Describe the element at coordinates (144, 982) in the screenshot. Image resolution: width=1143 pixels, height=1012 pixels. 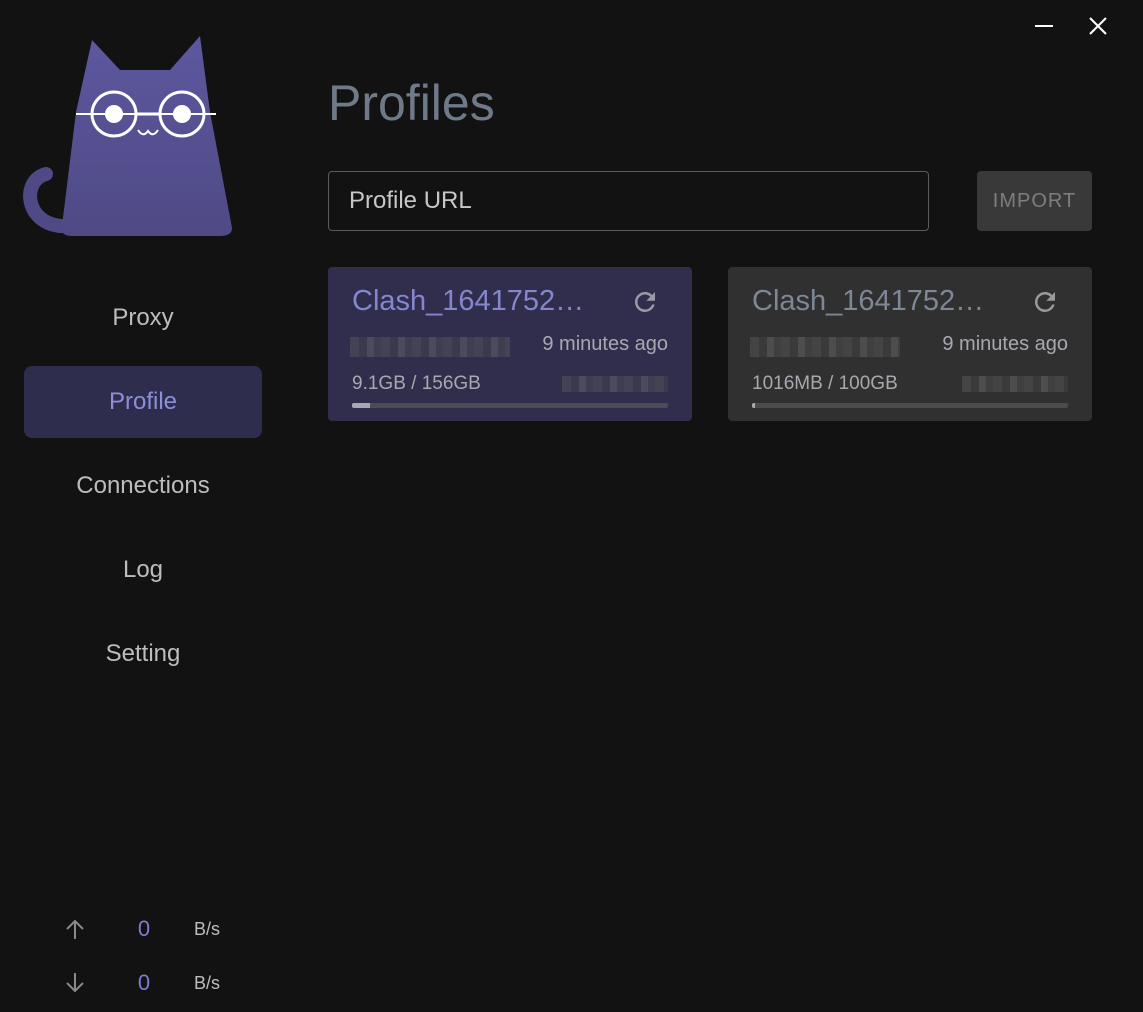
I see `download-speed-value: 0` at that location.